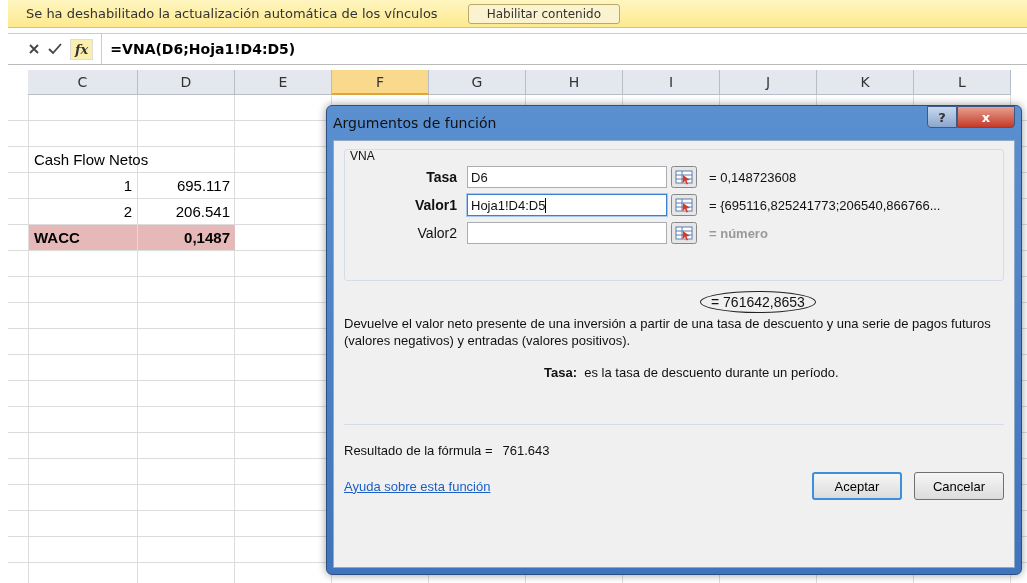 The width and height of the screenshot is (1027, 583). Describe the element at coordinates (34, 49) in the screenshot. I see `cancel-icon` at that location.